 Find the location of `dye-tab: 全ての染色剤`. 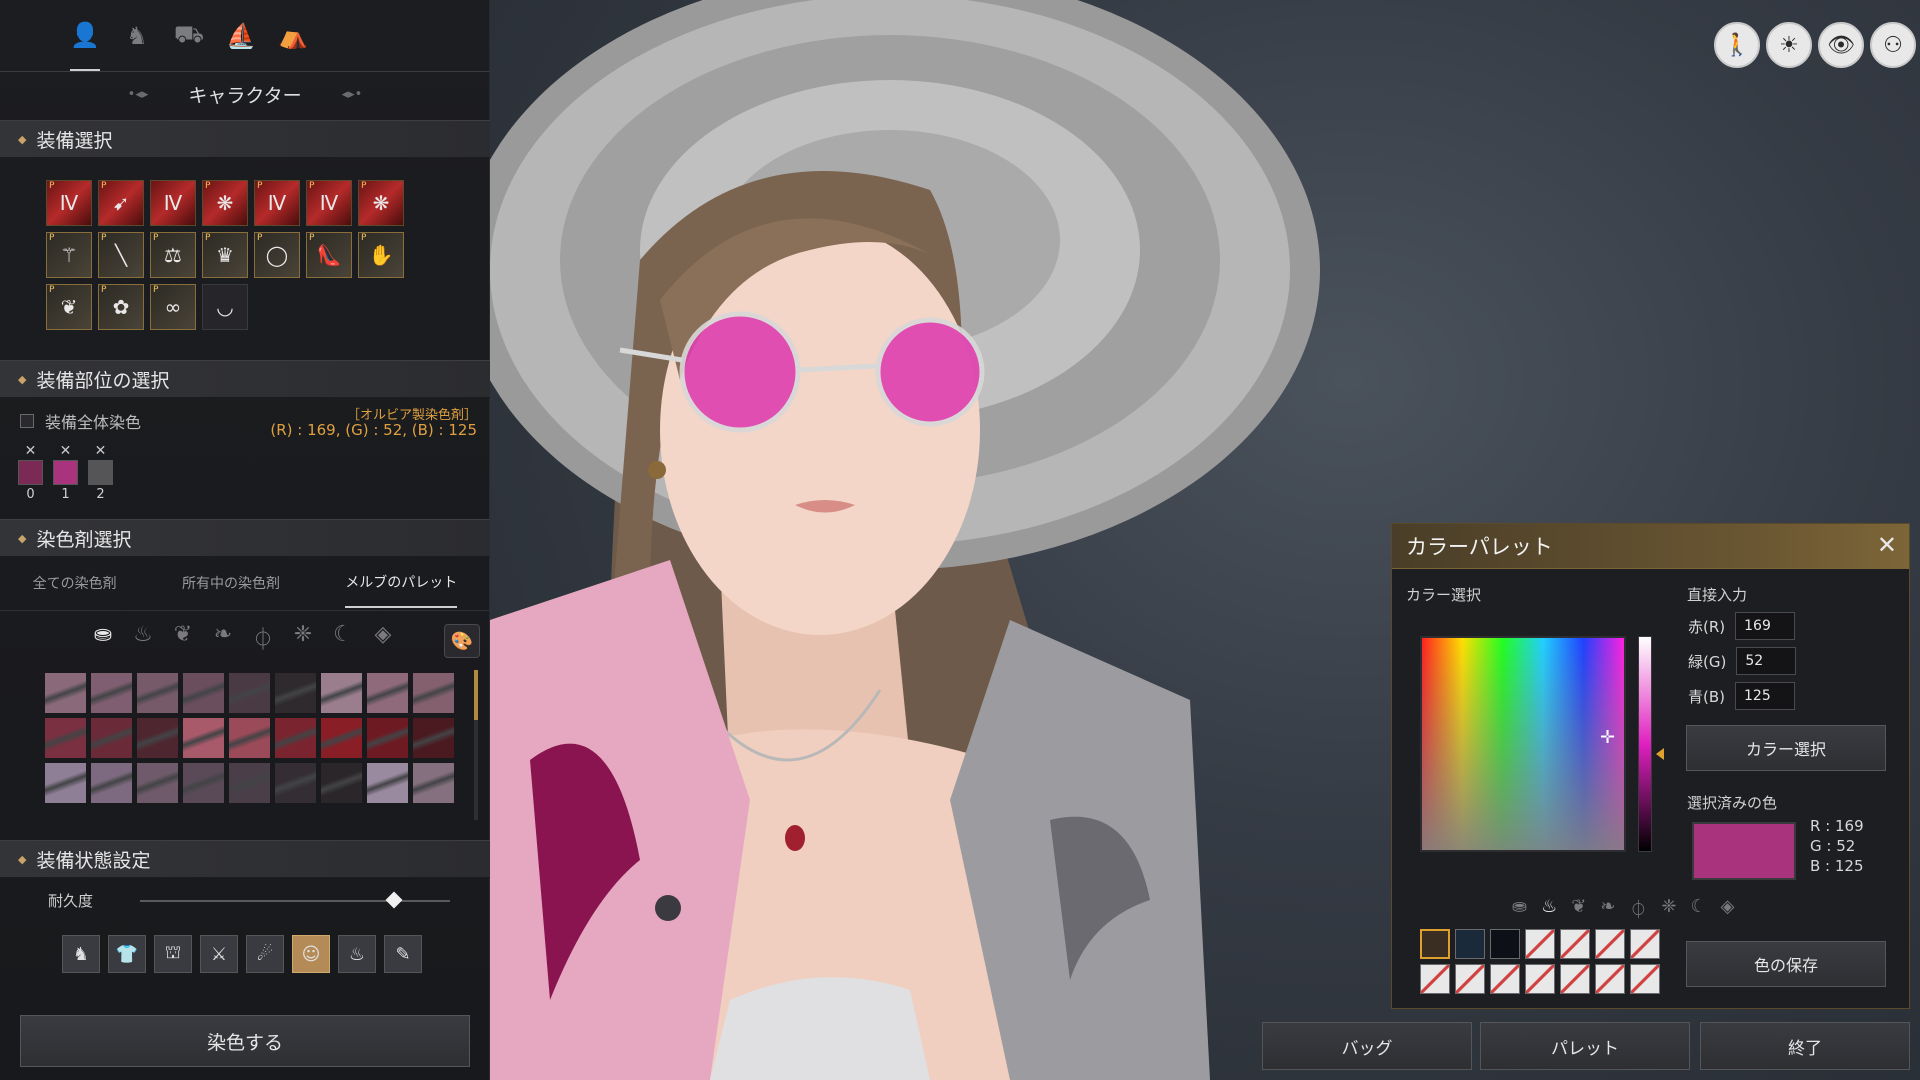

dye-tab: 全ての染色剤 is located at coordinates (75, 583).